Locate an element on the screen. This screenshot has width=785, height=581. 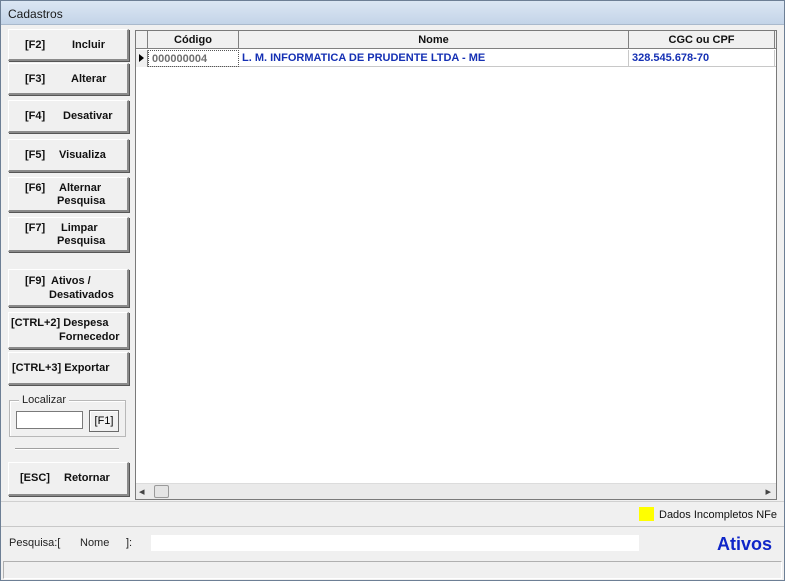
desativar-button: [F4] Desativar is located at coordinates (68, 116).